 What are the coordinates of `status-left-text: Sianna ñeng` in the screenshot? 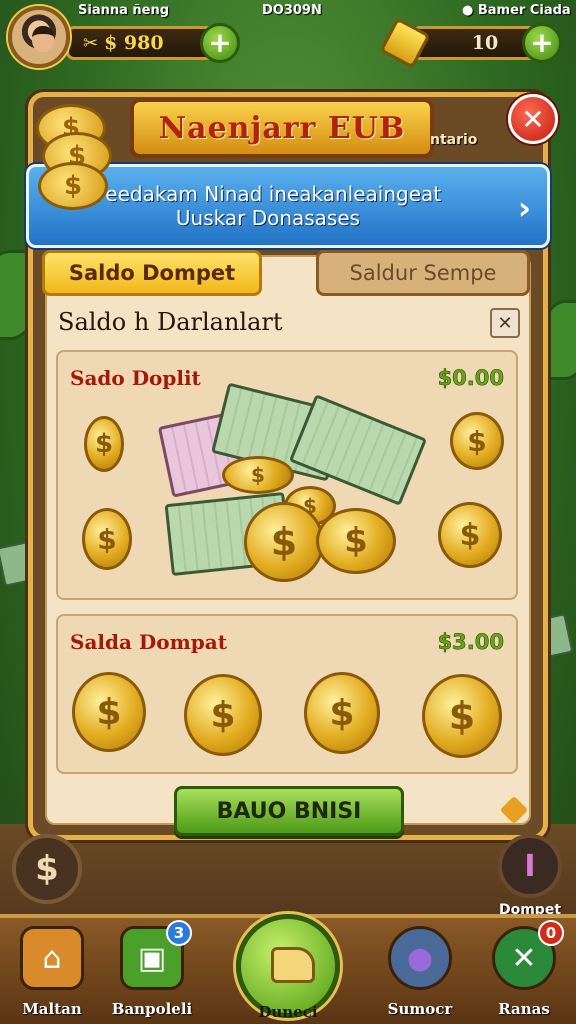 It's located at (124, 10).